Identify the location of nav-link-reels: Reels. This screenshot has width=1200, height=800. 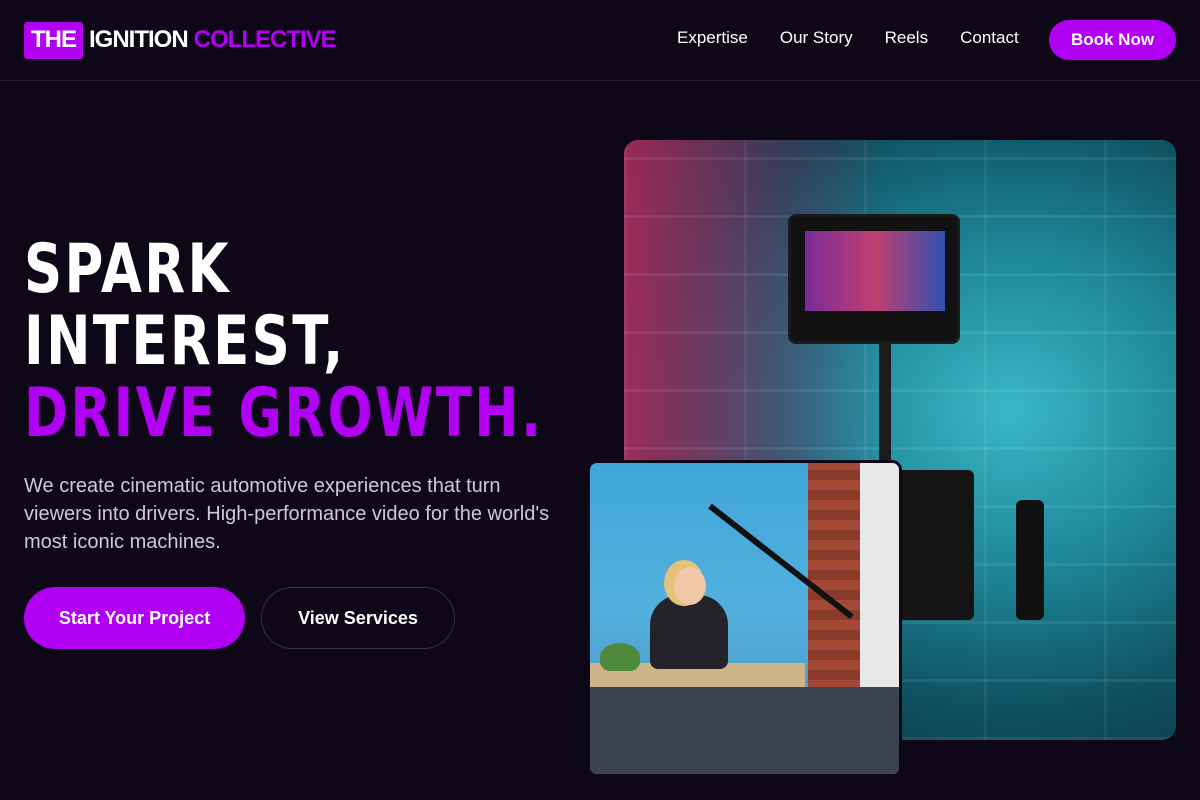
(906, 38).